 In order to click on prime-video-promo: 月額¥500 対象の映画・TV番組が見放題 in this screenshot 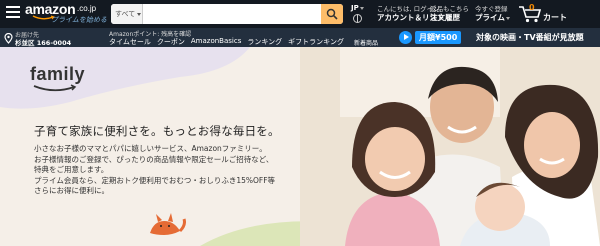, I will do `click(499, 37)`.